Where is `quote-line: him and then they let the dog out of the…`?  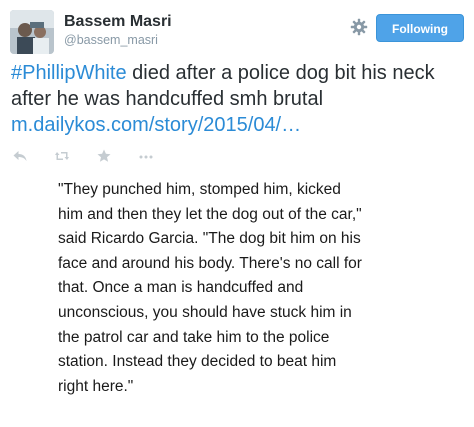 quote-line: him and then they let the dog out of the… is located at coordinates (210, 214).